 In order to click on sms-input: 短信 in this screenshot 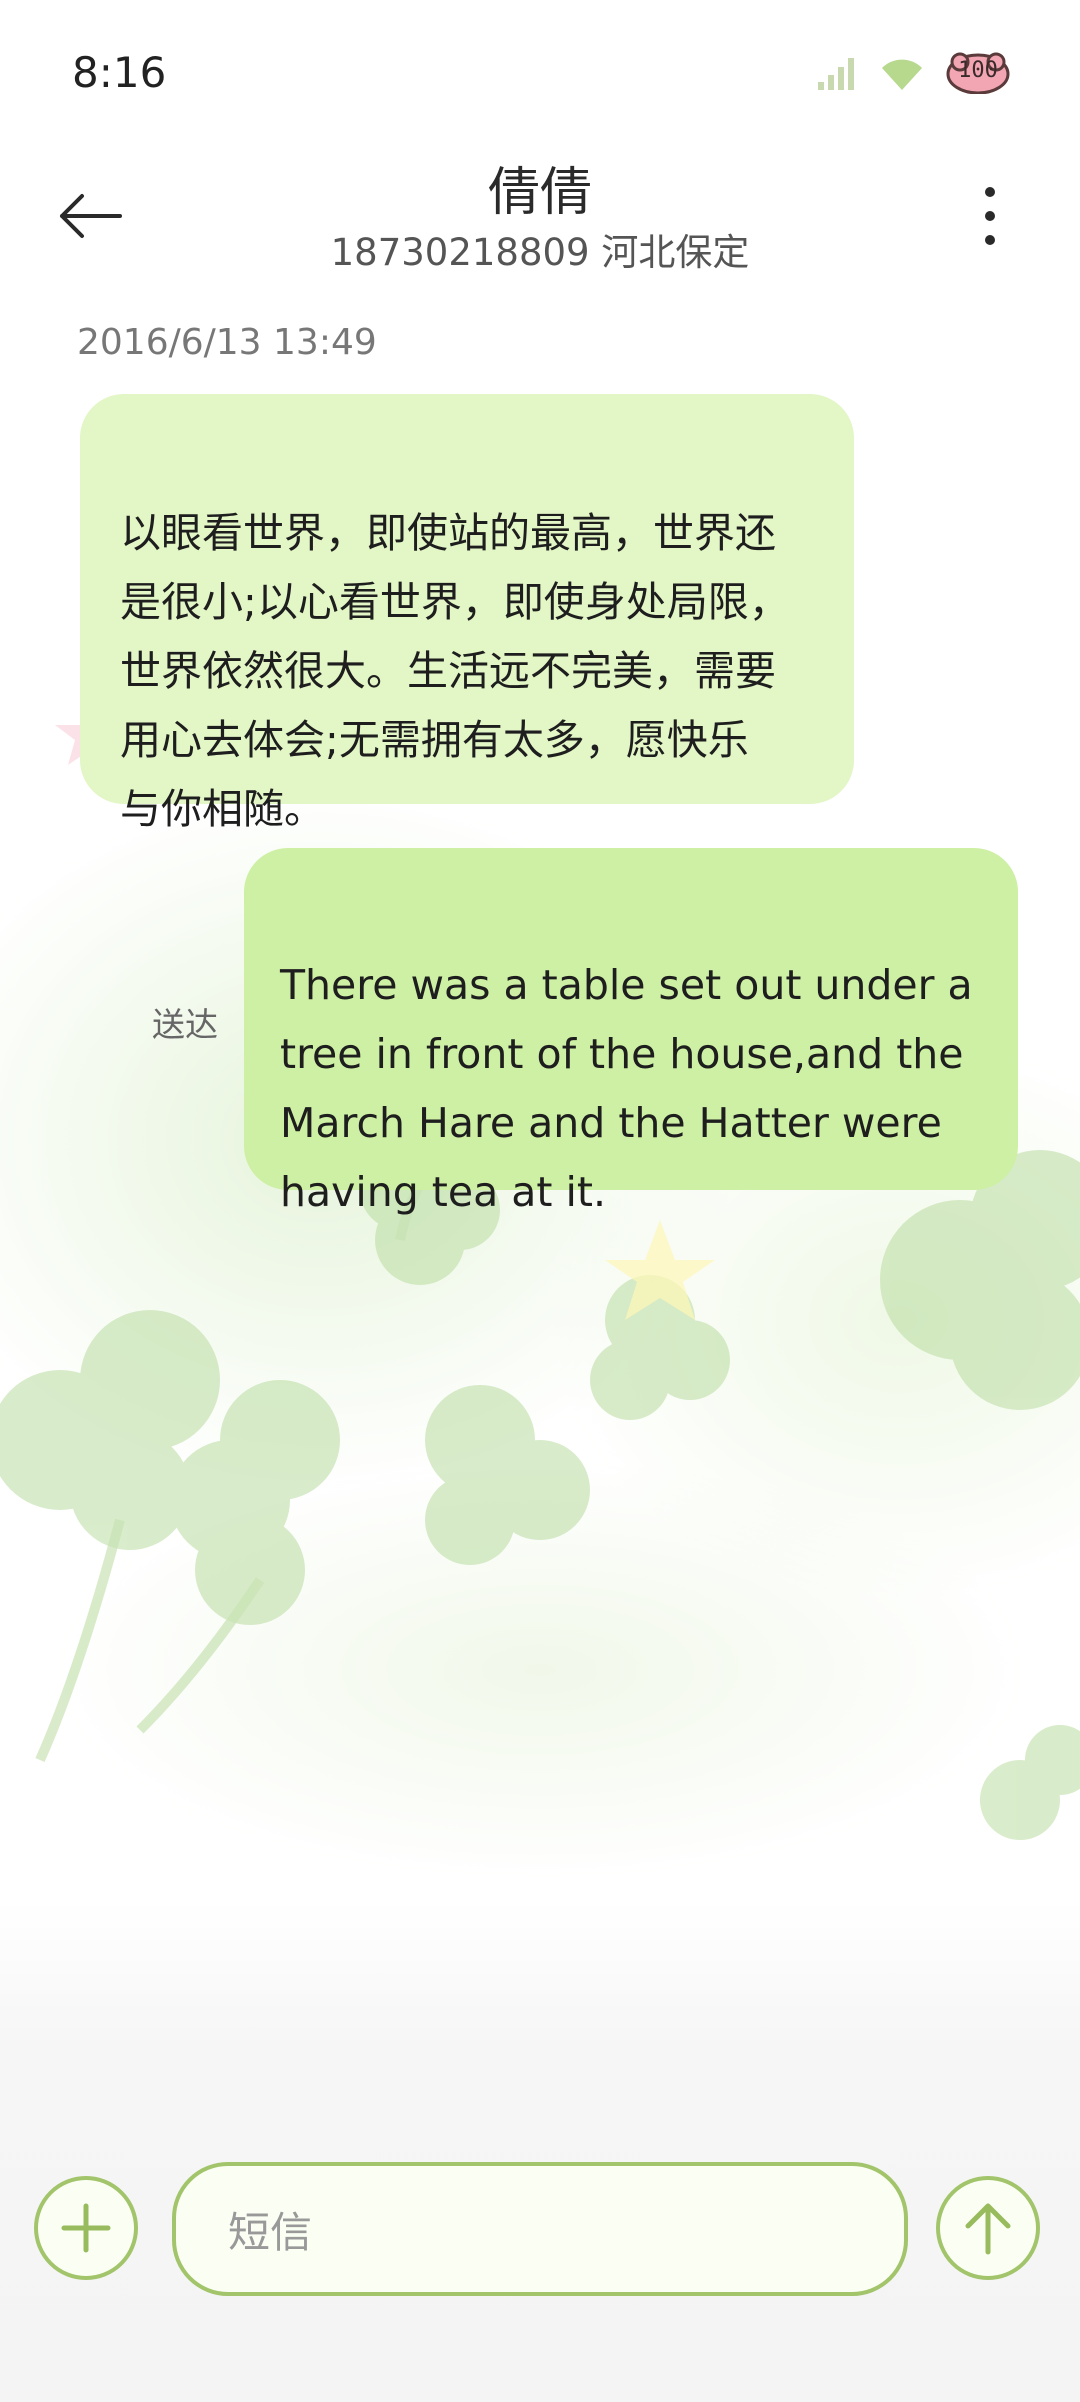, I will do `click(540, 2229)`.